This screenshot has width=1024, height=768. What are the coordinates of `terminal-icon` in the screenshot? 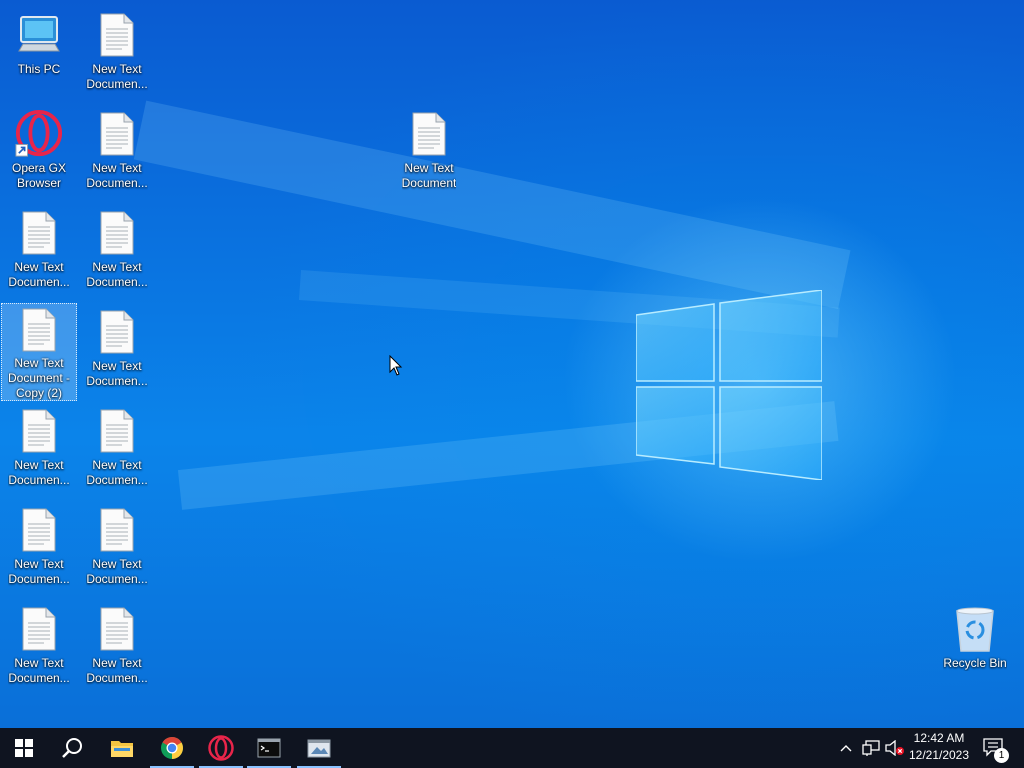 It's located at (269, 748).